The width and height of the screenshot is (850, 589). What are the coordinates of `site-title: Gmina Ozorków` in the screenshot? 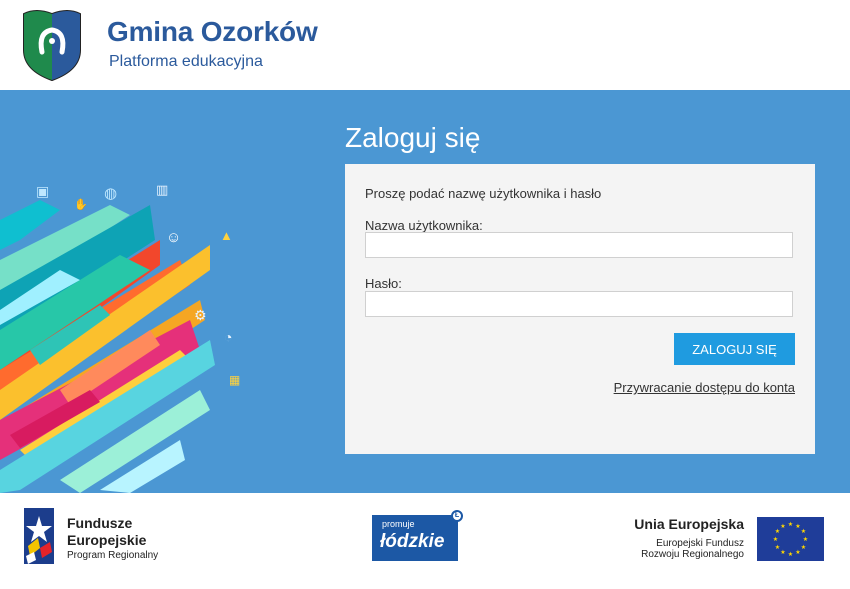 It's located at (212, 32).